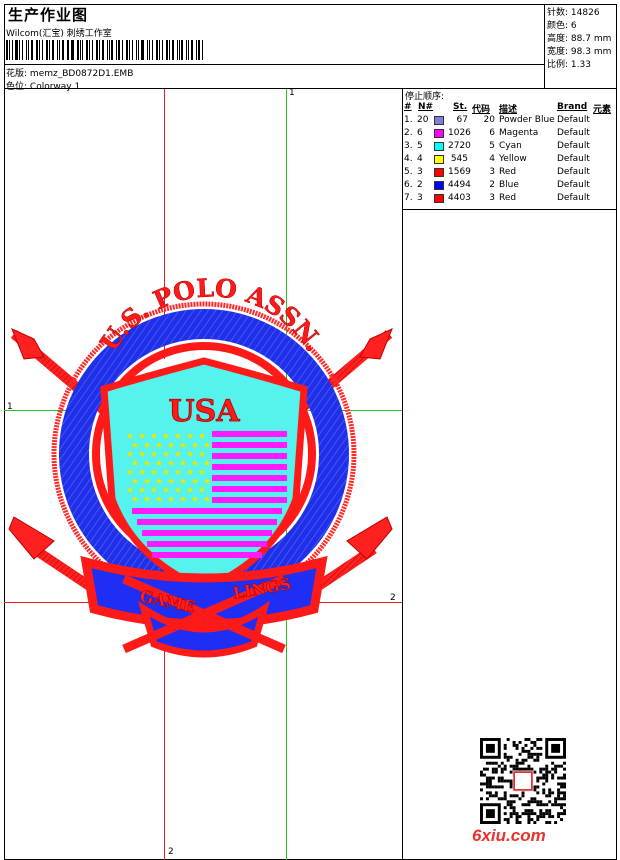 The width and height of the screenshot is (620, 860). What do you see at coordinates (462, 120) in the screenshot?
I see `row-stitches: 67` at bounding box center [462, 120].